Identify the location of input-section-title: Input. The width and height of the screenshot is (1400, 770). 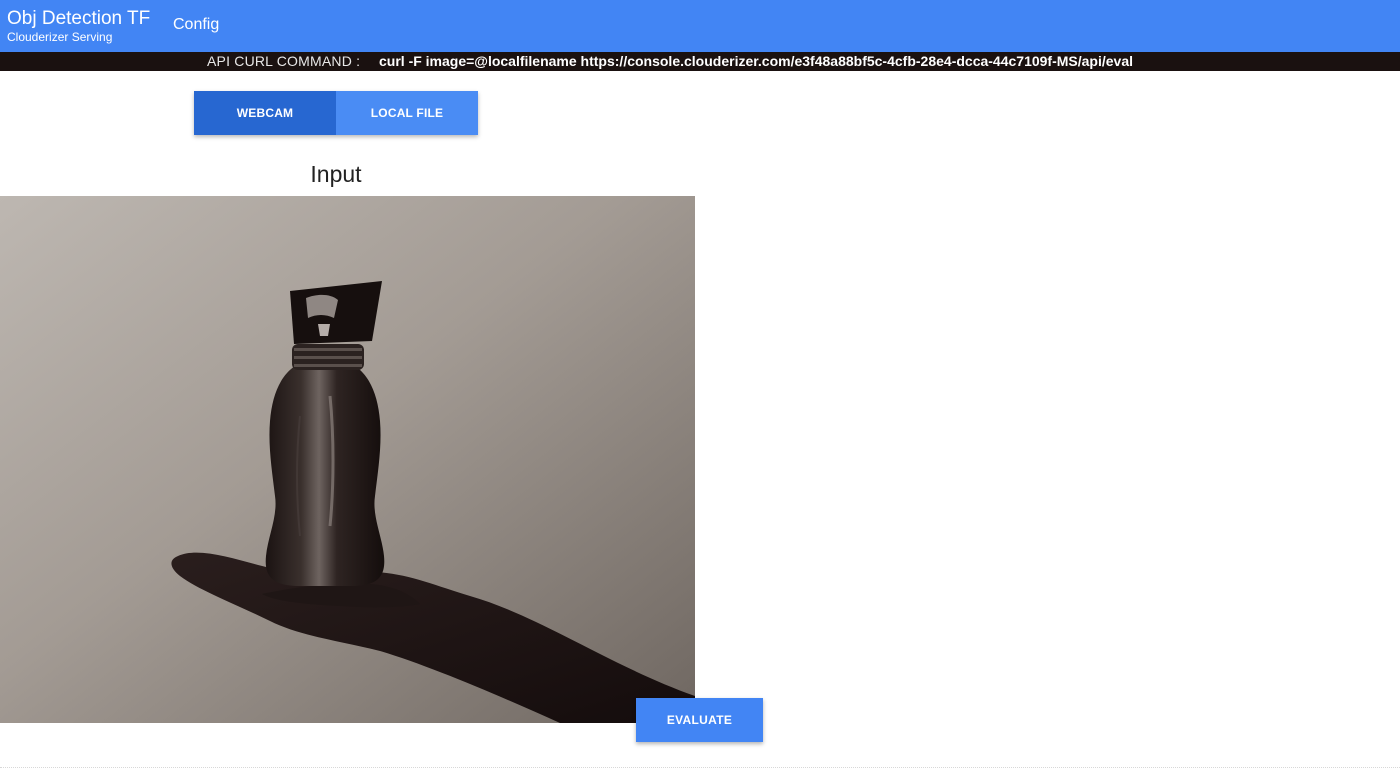
(336, 174).